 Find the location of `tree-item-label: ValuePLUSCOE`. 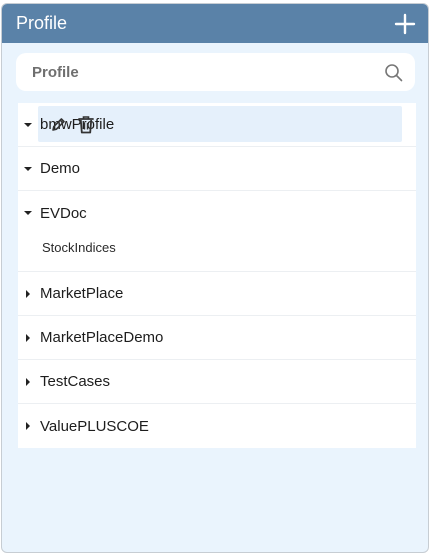

tree-item-label: ValuePLUSCOE is located at coordinates (94, 426).